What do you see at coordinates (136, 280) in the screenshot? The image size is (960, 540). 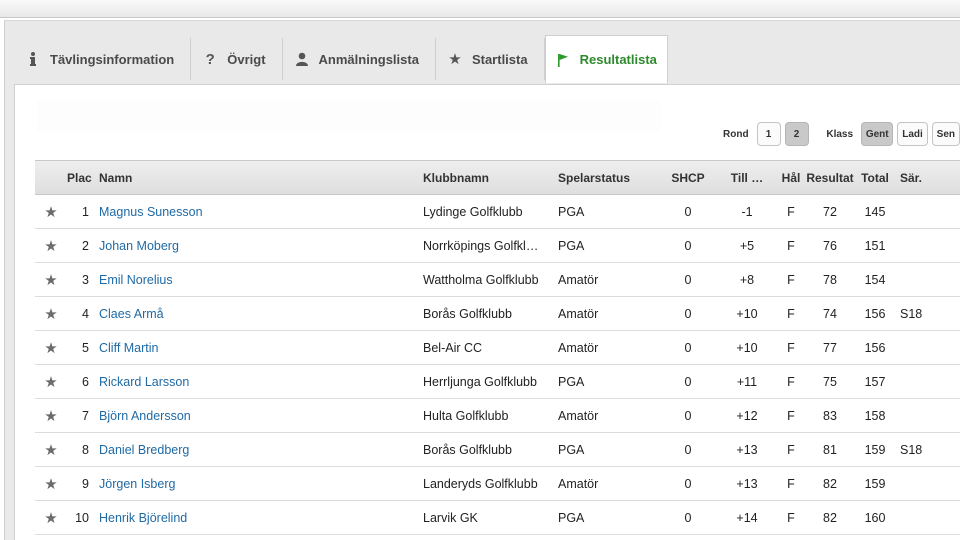 I see `player-name-link: Emil Norelius` at bounding box center [136, 280].